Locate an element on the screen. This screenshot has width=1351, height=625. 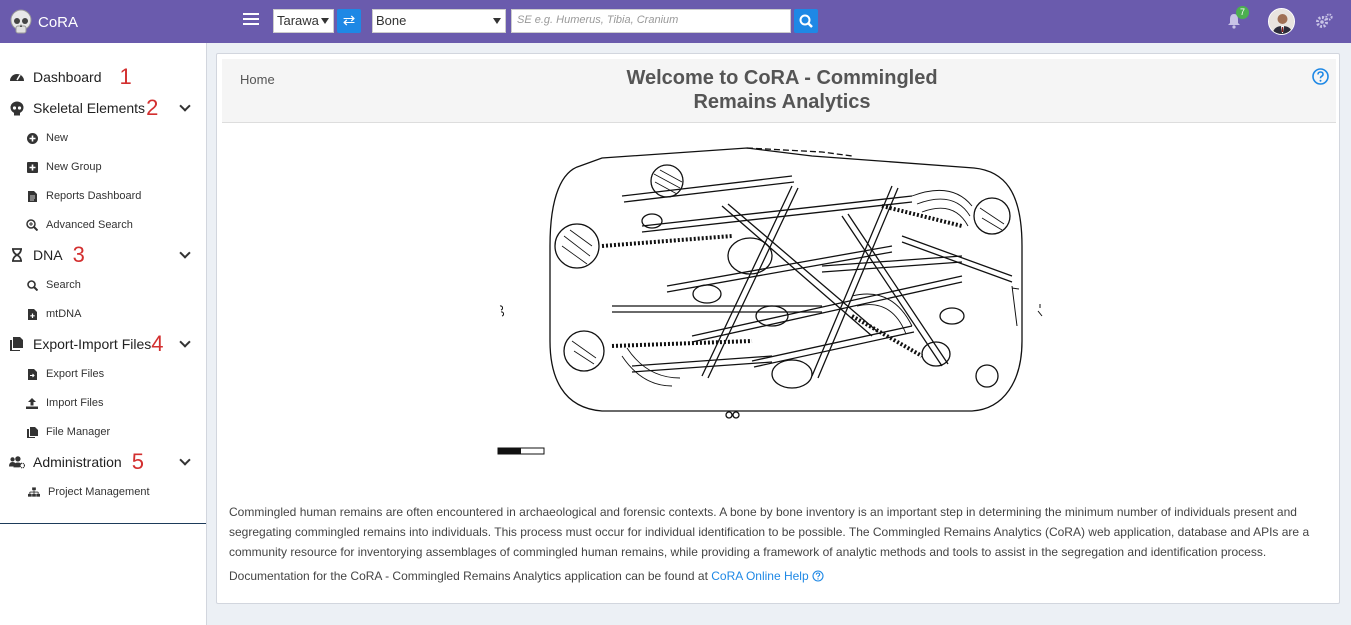
sidebar-subitem-advanced-search: Advanced Search is located at coordinates (79, 225).